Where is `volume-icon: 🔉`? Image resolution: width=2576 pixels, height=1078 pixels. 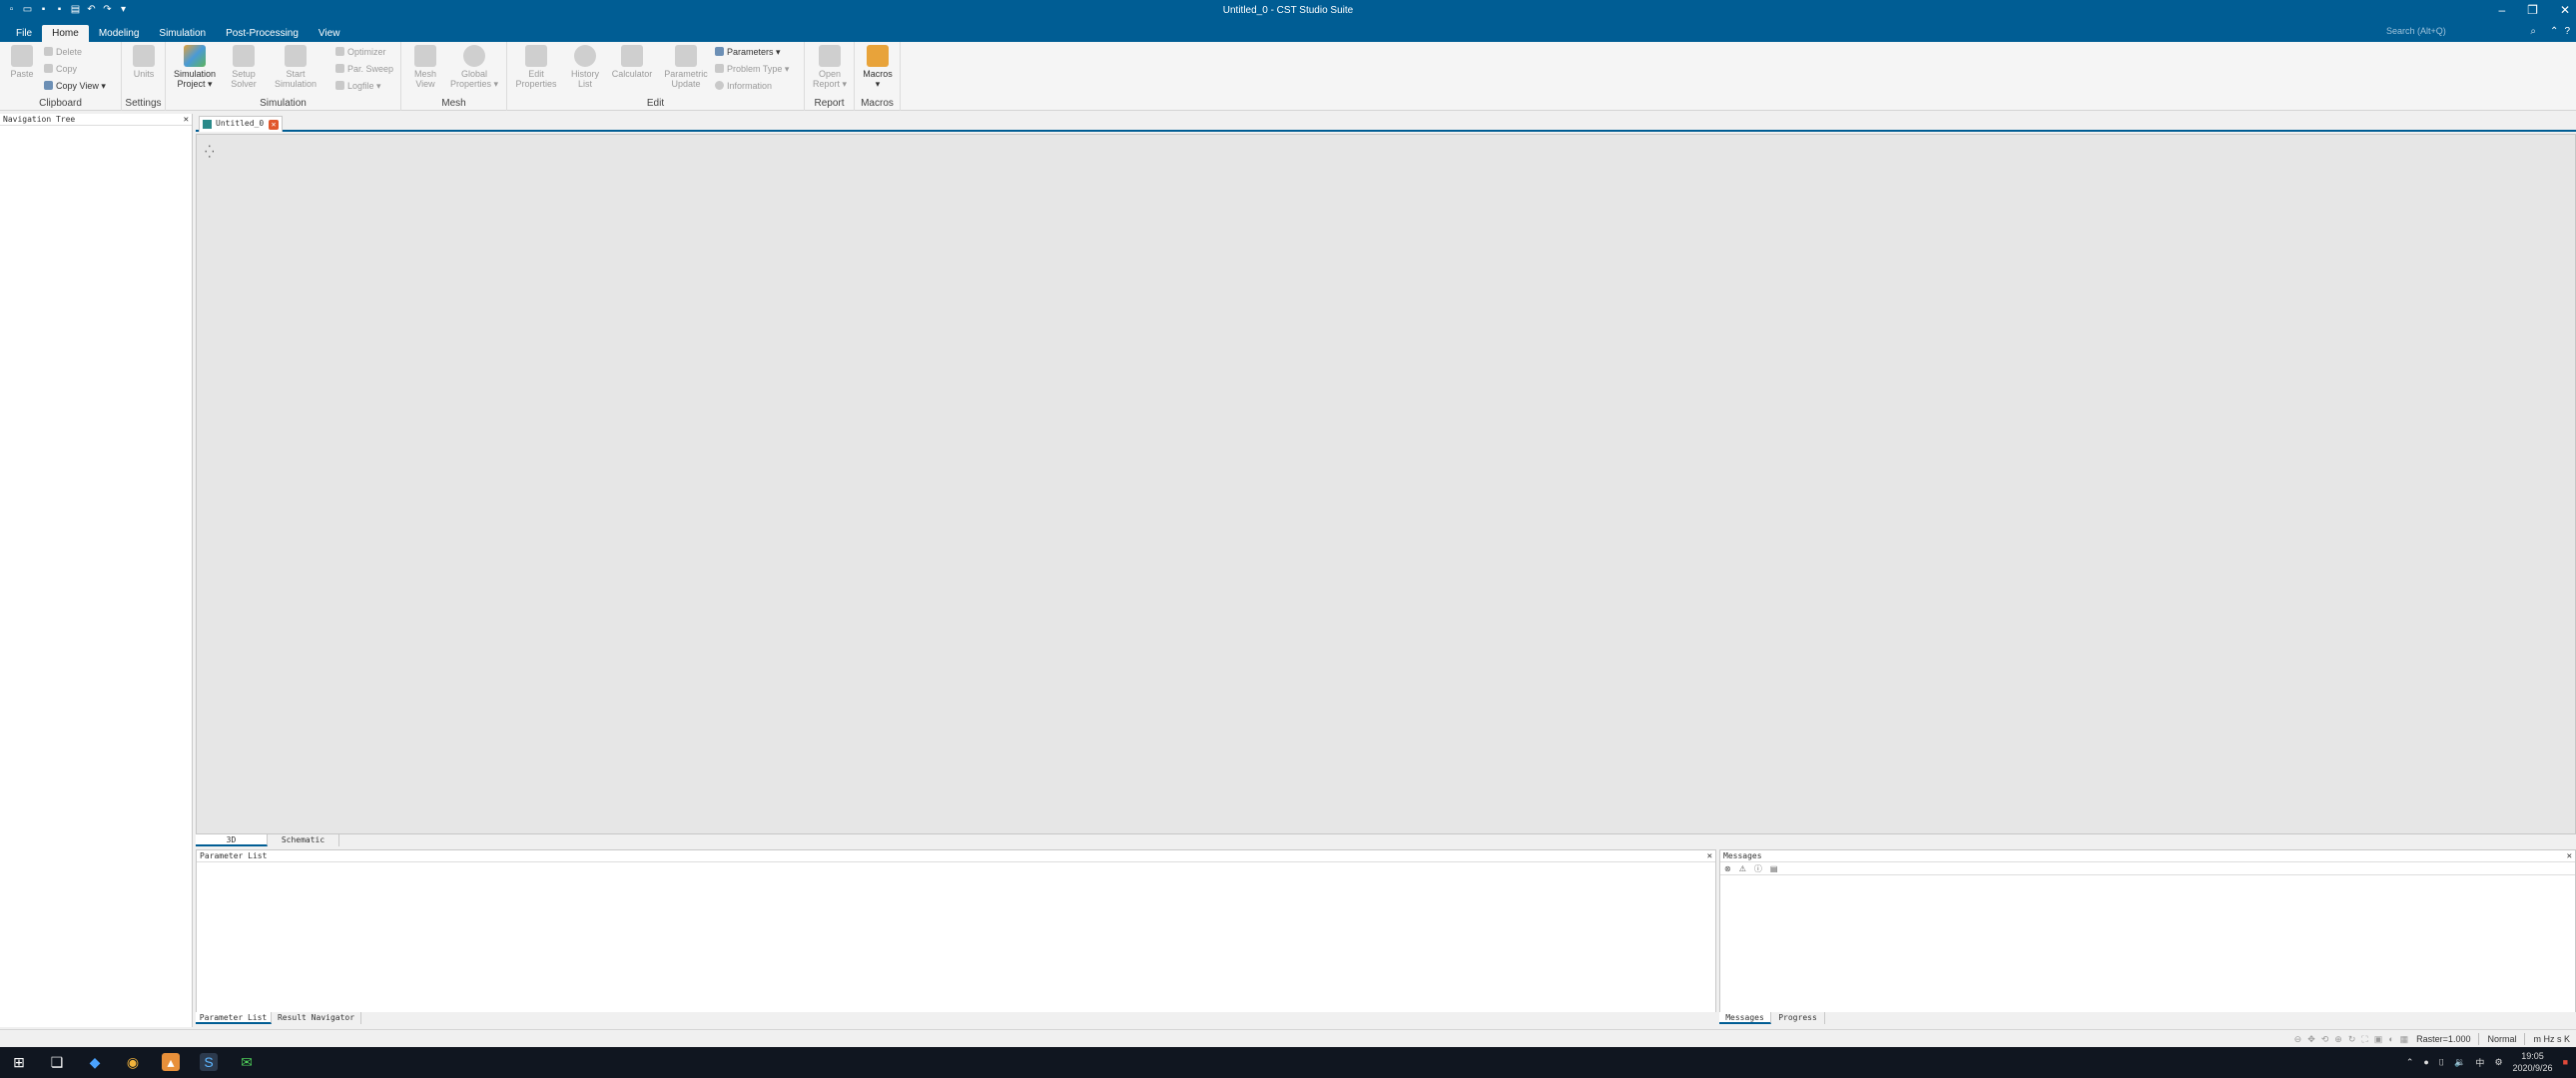 volume-icon: 🔉 is located at coordinates (2460, 1062).